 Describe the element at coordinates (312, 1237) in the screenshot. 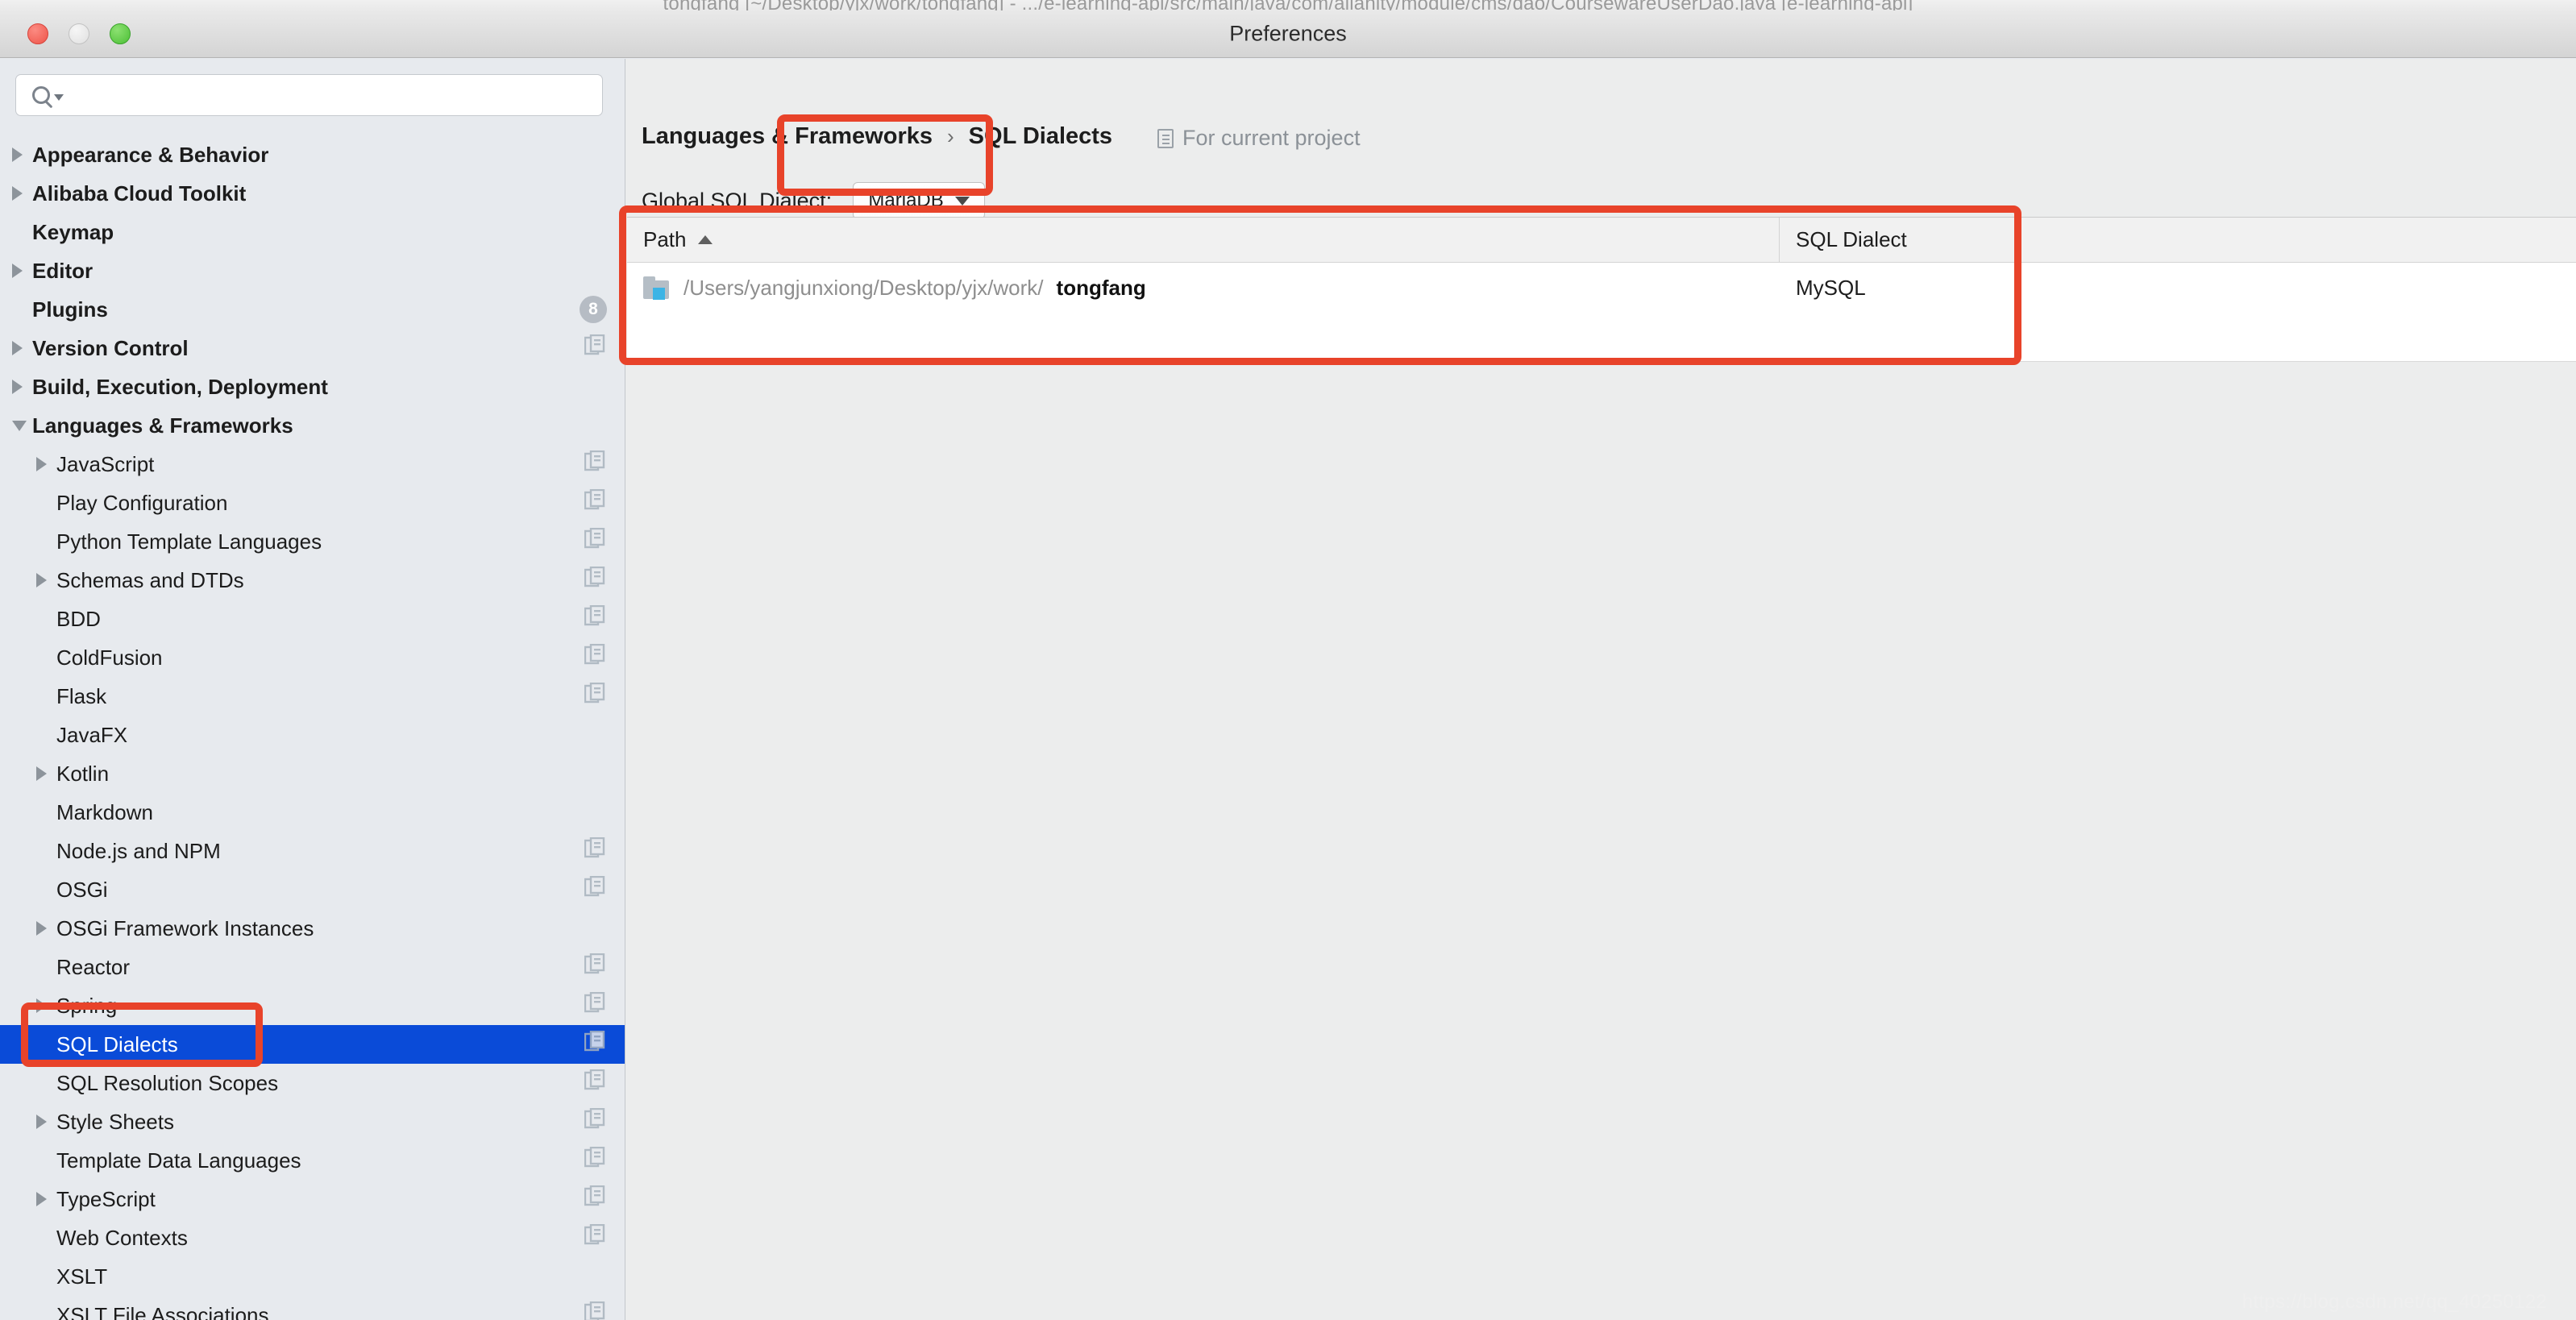

I see `sidebar-item-web-contexts: Web Contexts` at that location.